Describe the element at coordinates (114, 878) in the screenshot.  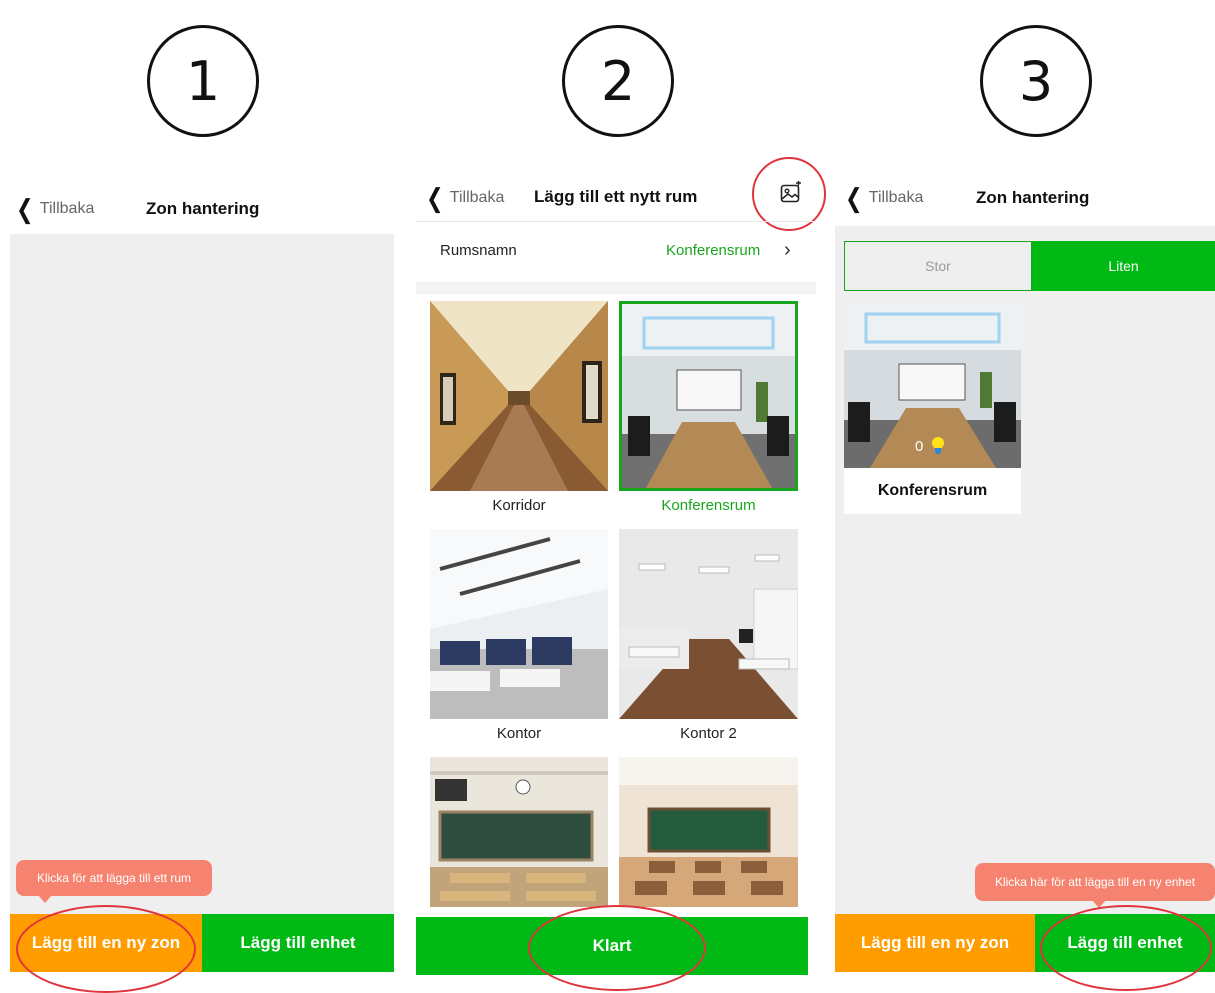
I see `tooltip: Klicka för att lägga till ett rum` at that location.